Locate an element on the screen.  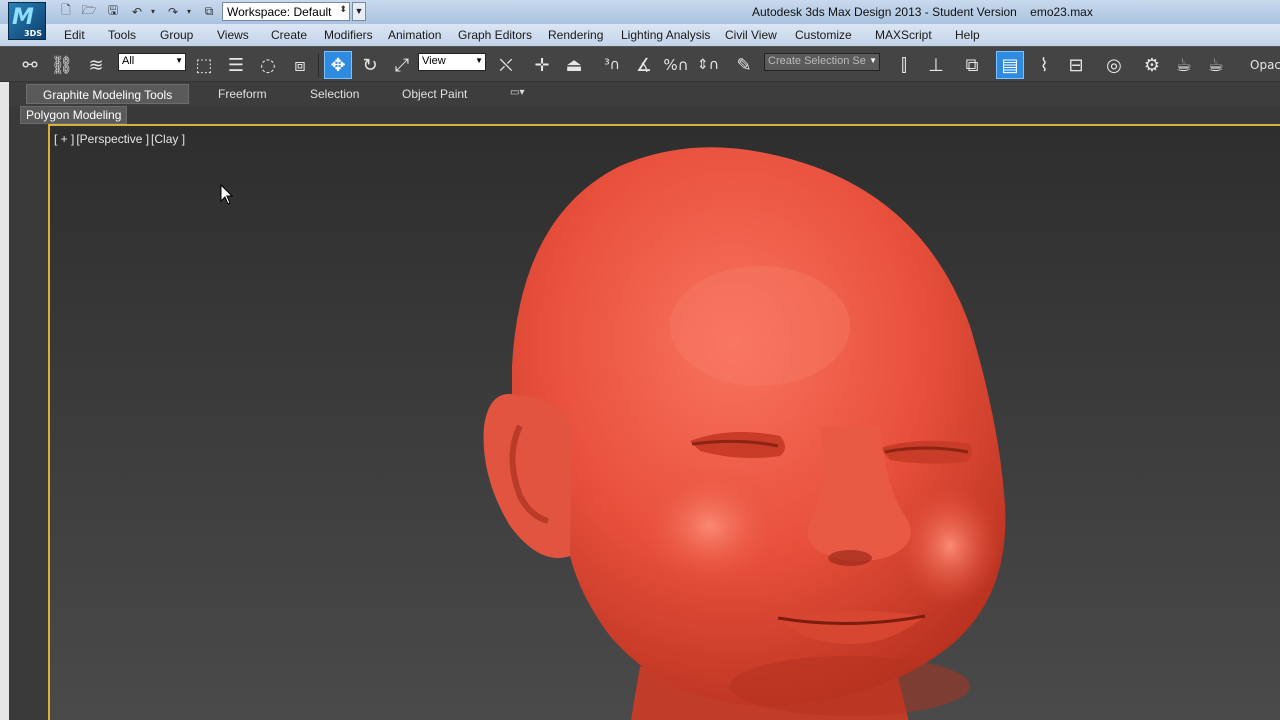
ribbon-panel-bar: Polygon Modeling is located at coordinates (640, 115).